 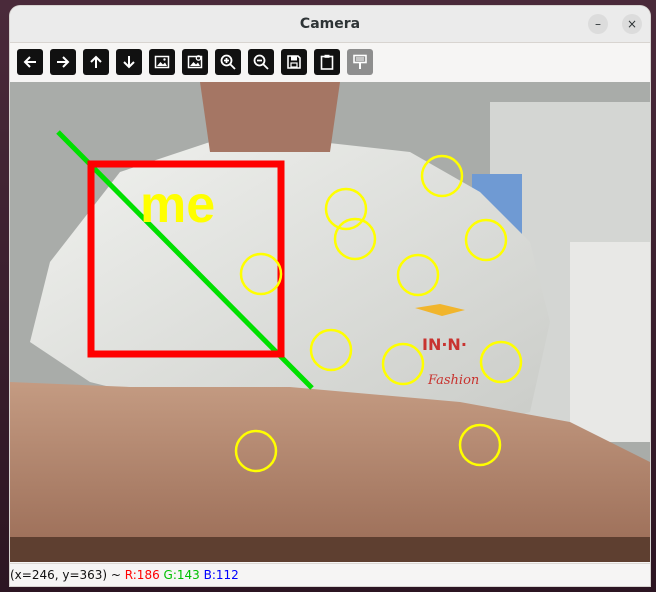 What do you see at coordinates (221, 575) in the screenshot?
I see `blue-channel-value: B:112` at bounding box center [221, 575].